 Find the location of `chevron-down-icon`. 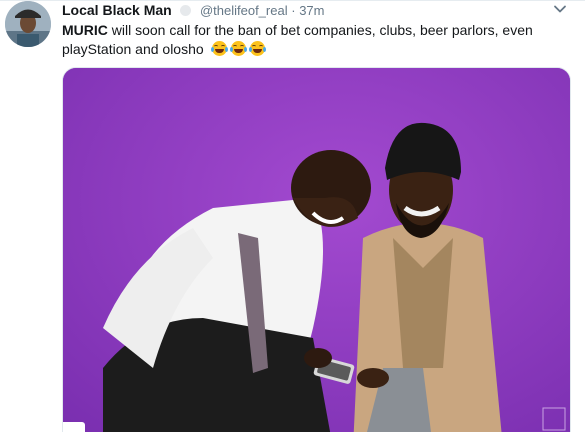

chevron-down-icon is located at coordinates (560, 9).